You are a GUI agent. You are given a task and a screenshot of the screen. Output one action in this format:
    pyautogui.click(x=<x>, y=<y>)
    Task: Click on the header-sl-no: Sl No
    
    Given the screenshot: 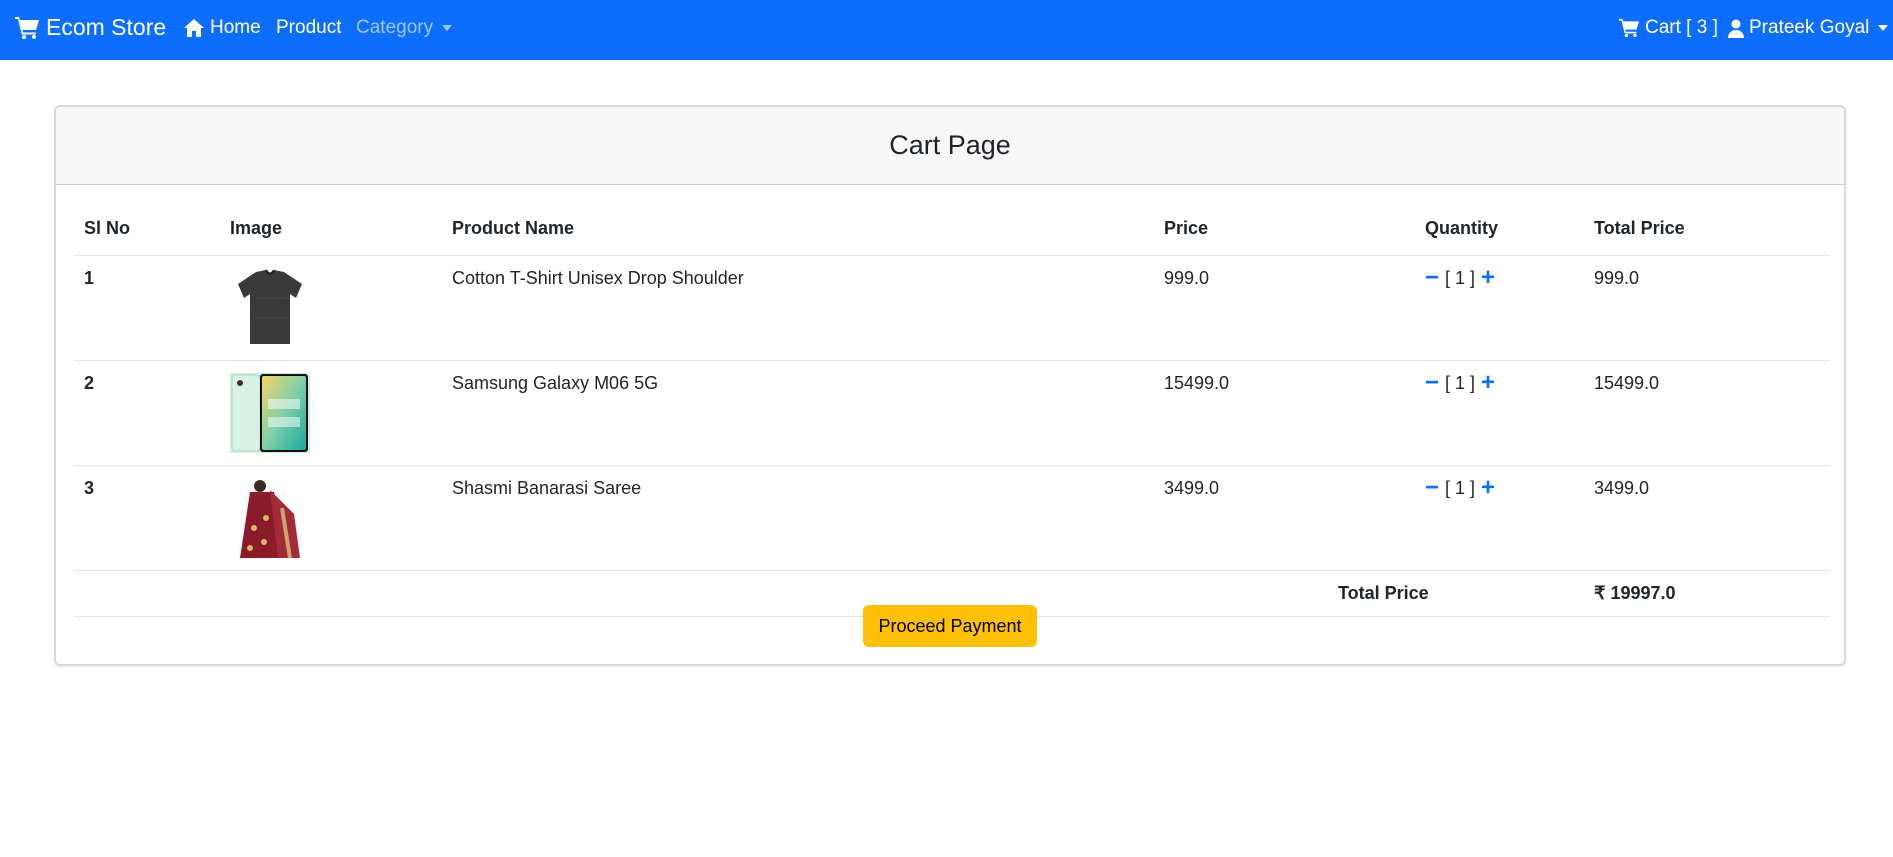 What is the action you would take?
    pyautogui.click(x=147, y=229)
    